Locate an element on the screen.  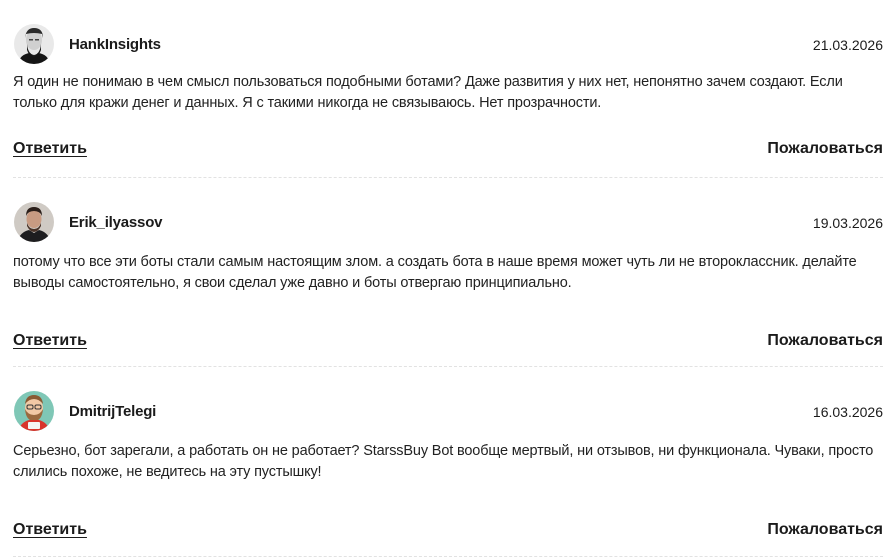
comment-header: HankInsights 21.03.2026 is located at coordinates (448, 45).